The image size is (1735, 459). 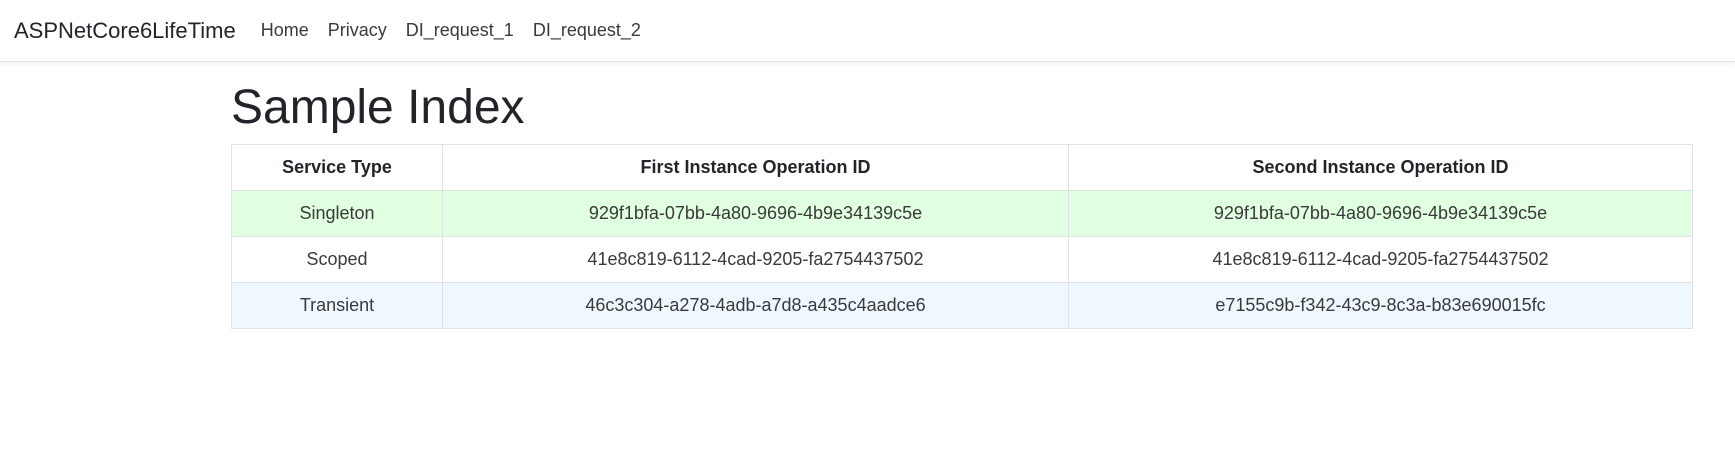 What do you see at coordinates (1380, 259) in the screenshot?
I see `cell-second-id: 41e8c819-6112-4cad-9205-fa2754437502` at bounding box center [1380, 259].